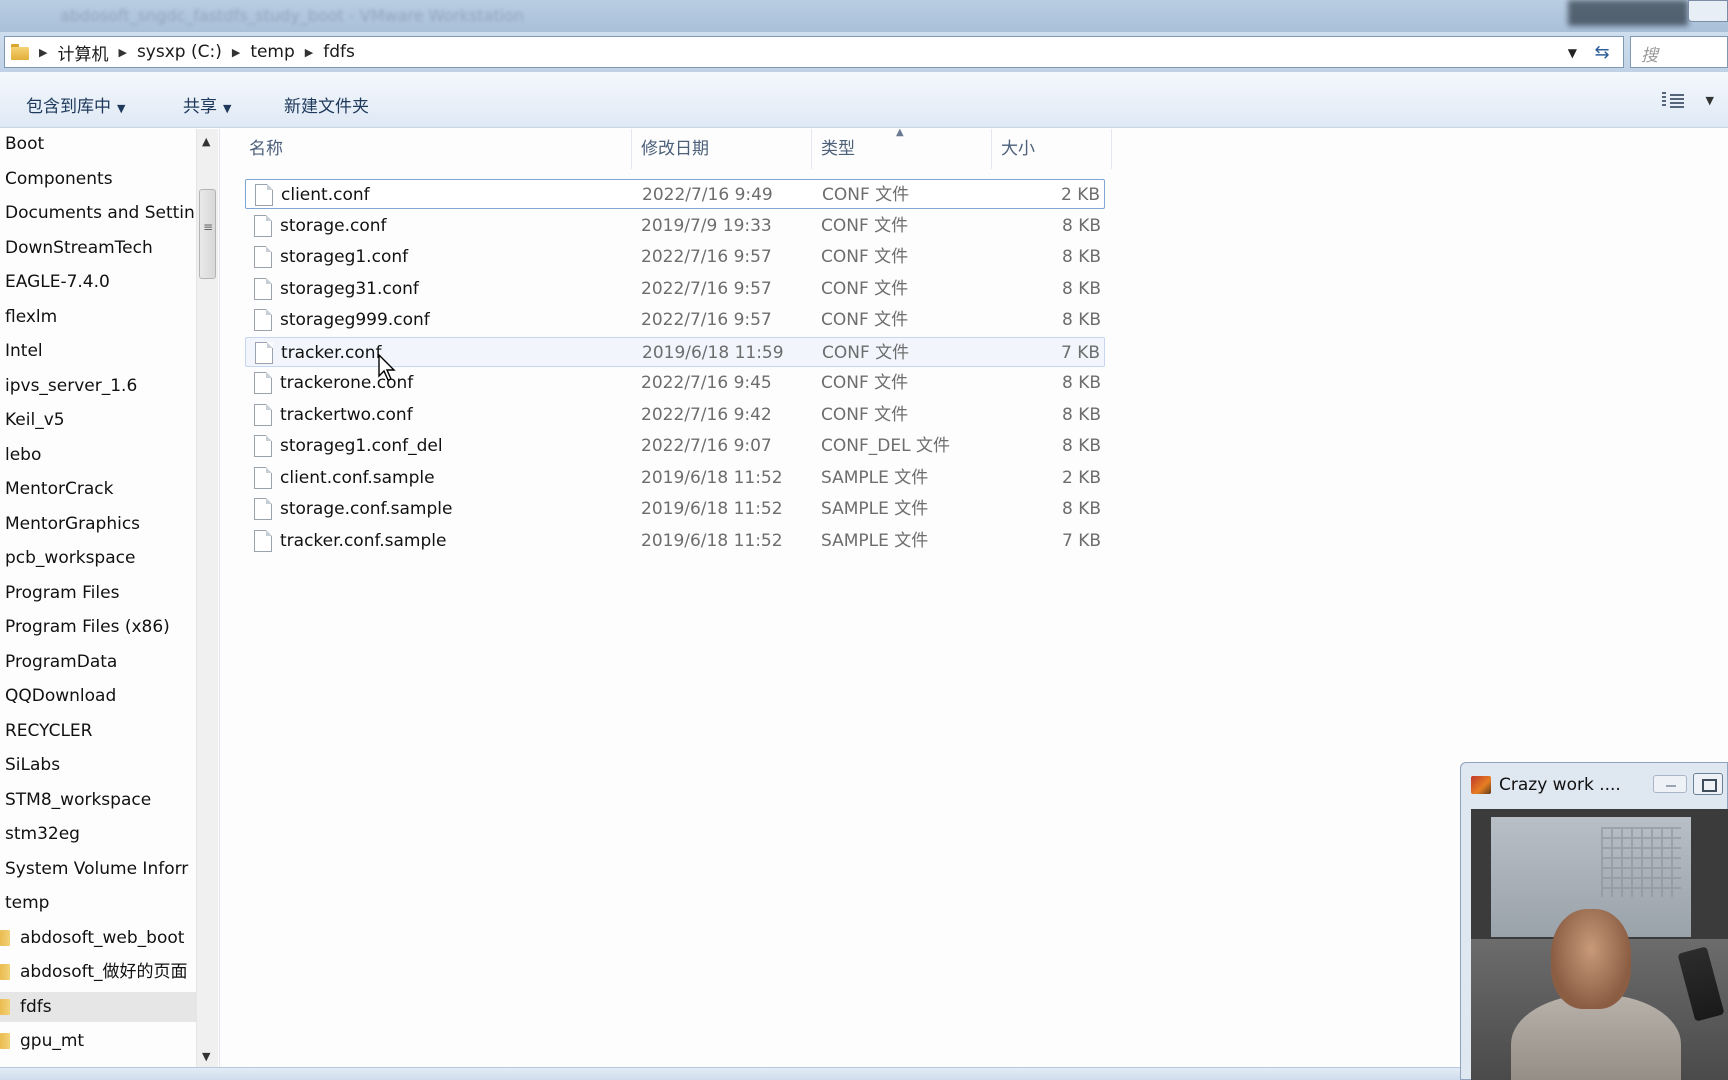  I want to click on column-header-date: 修改日期, so click(675, 149).